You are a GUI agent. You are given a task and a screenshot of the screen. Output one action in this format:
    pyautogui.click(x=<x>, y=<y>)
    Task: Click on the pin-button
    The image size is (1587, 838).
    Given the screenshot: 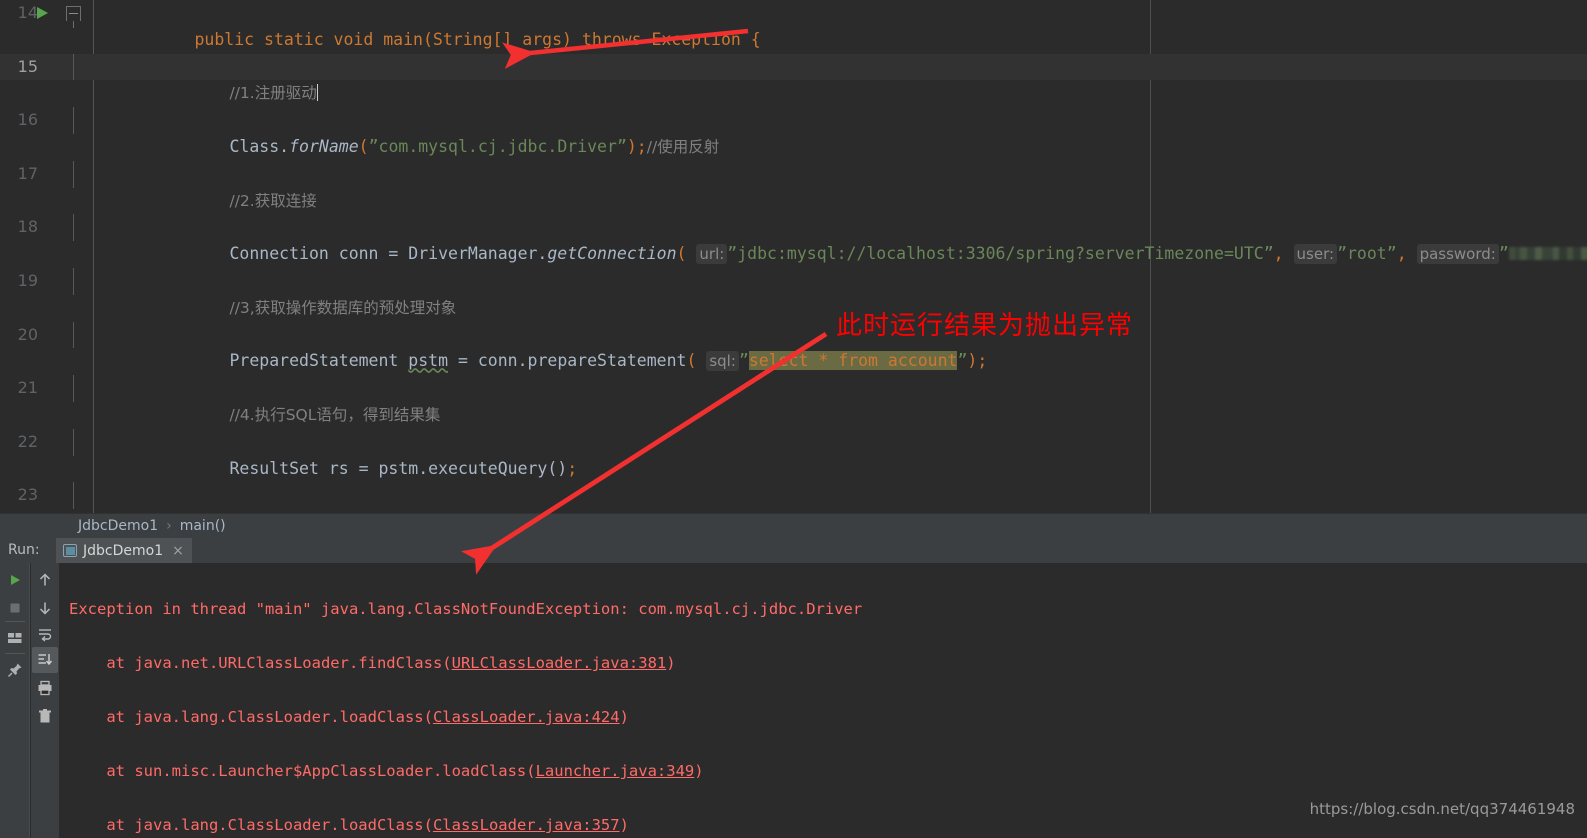 What is the action you would take?
    pyautogui.click(x=15, y=670)
    